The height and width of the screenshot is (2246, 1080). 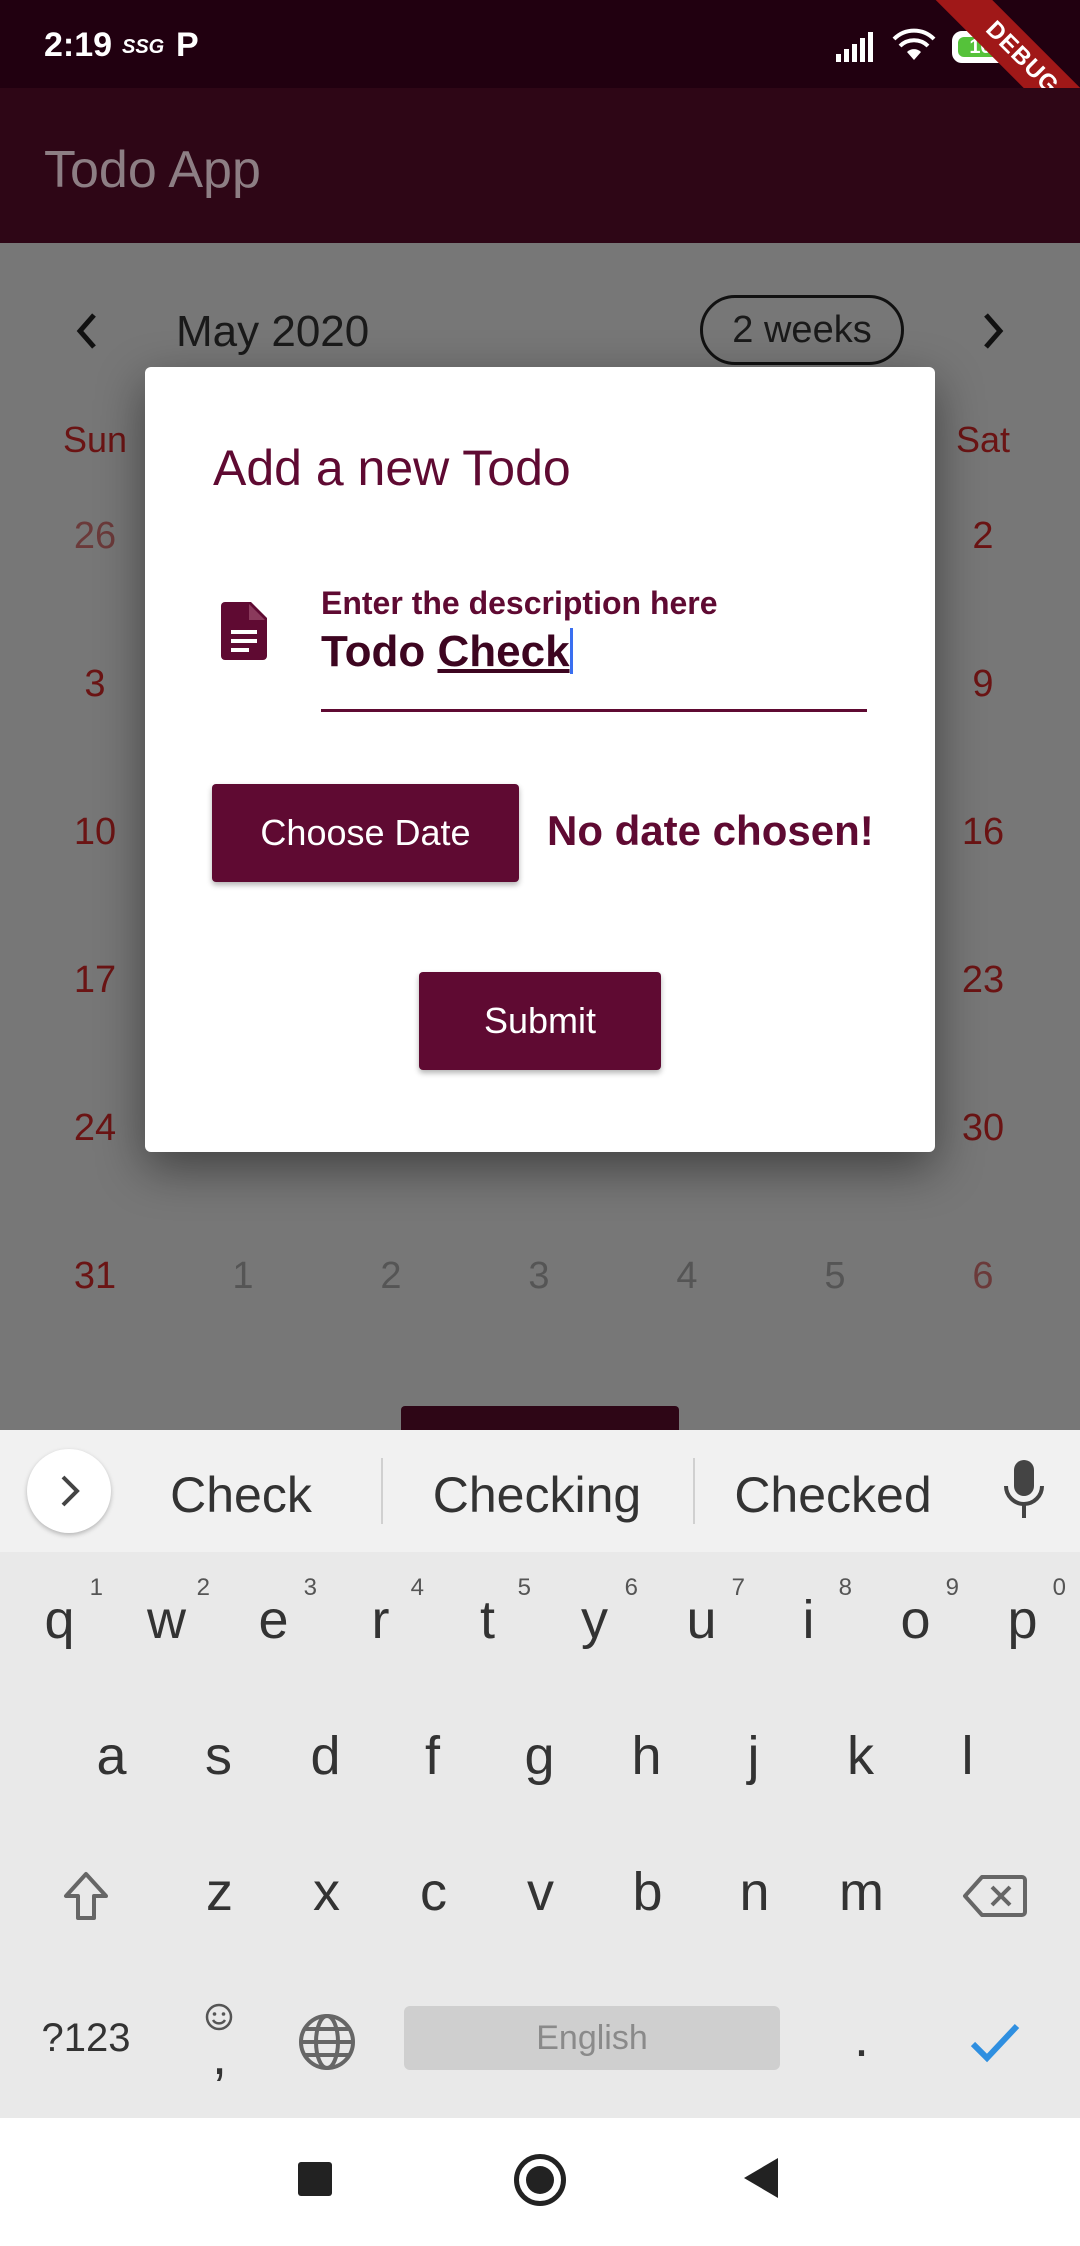 I want to click on calendar-day: 5, so click(x=835, y=1276).